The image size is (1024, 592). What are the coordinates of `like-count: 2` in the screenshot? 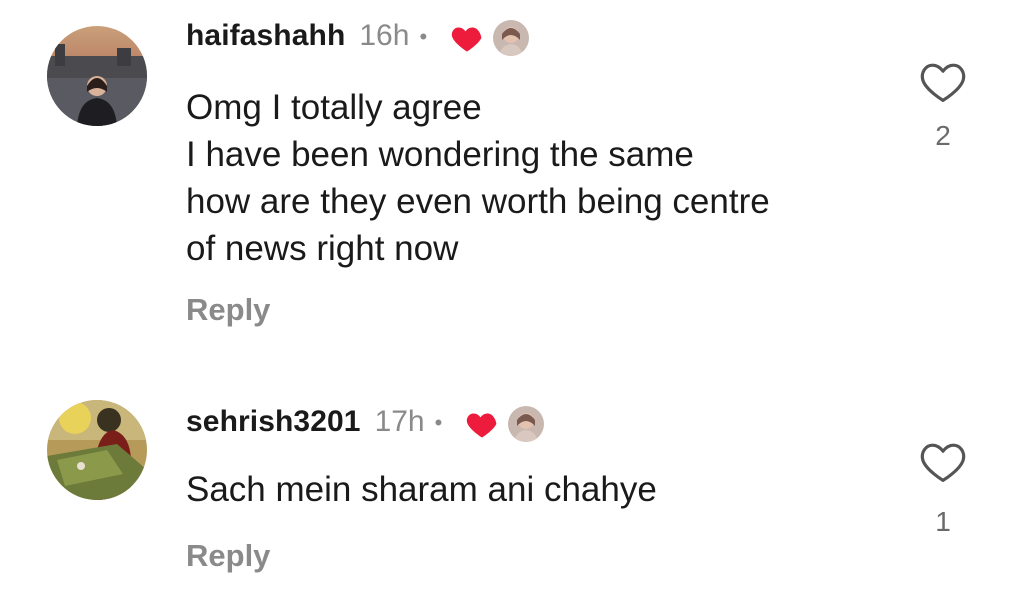 It's located at (943, 135).